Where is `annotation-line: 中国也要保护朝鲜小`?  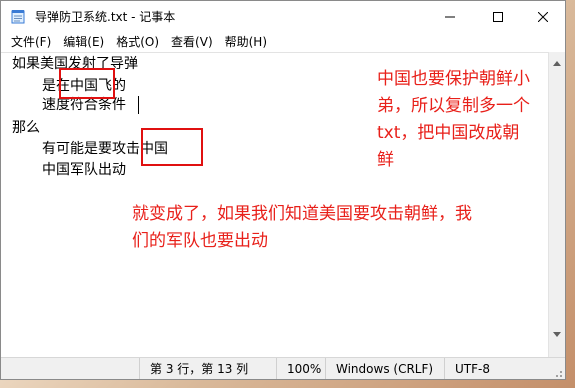
annotation-line: 中国也要保护朝鲜小 is located at coordinates (453, 79).